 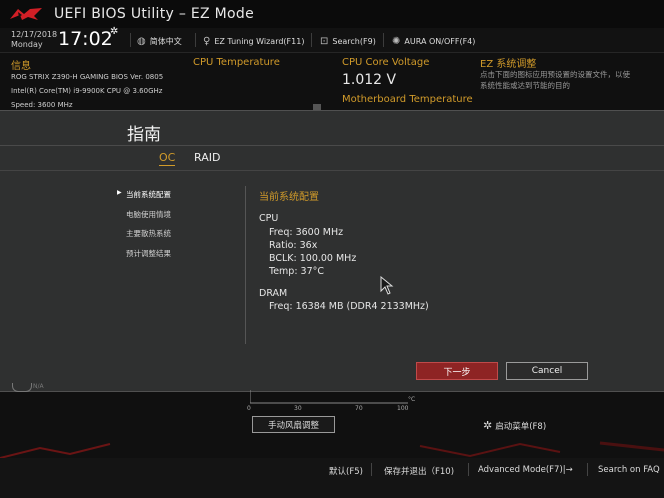 I want to click on mouse-cursor-icon, so click(x=387, y=285).